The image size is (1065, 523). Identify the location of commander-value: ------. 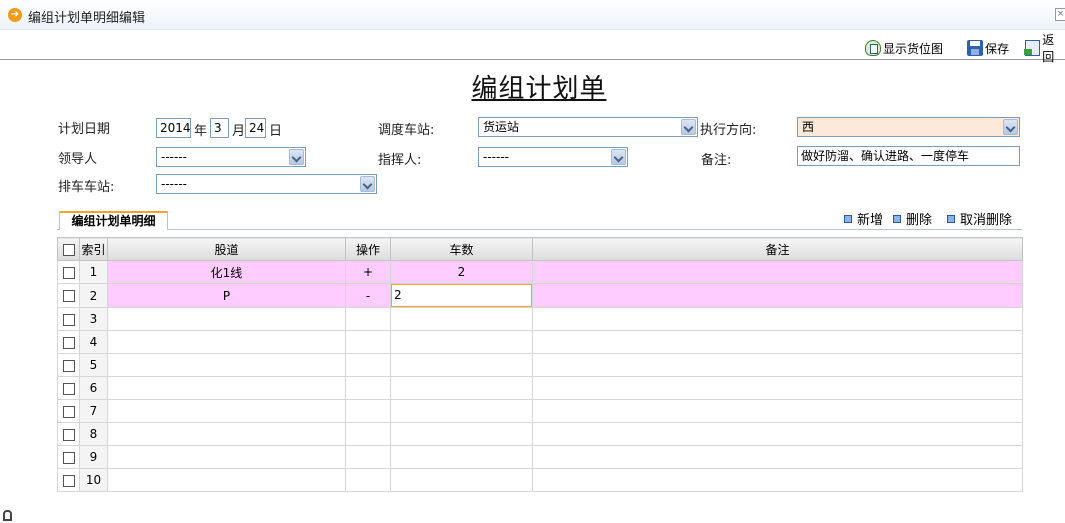
(496, 157).